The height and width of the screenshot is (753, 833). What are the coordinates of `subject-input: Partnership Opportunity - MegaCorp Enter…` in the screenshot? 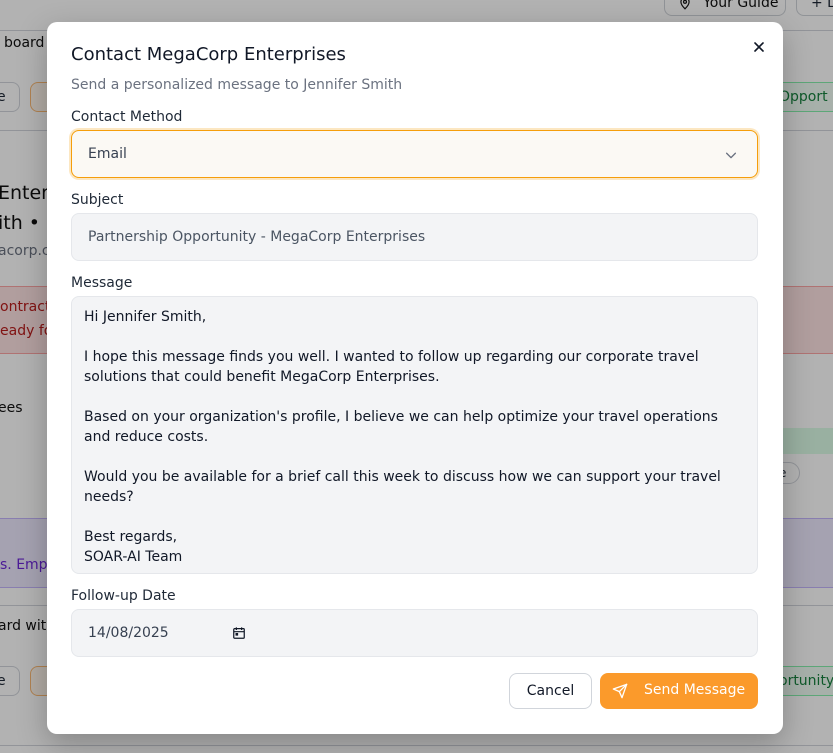 It's located at (414, 237).